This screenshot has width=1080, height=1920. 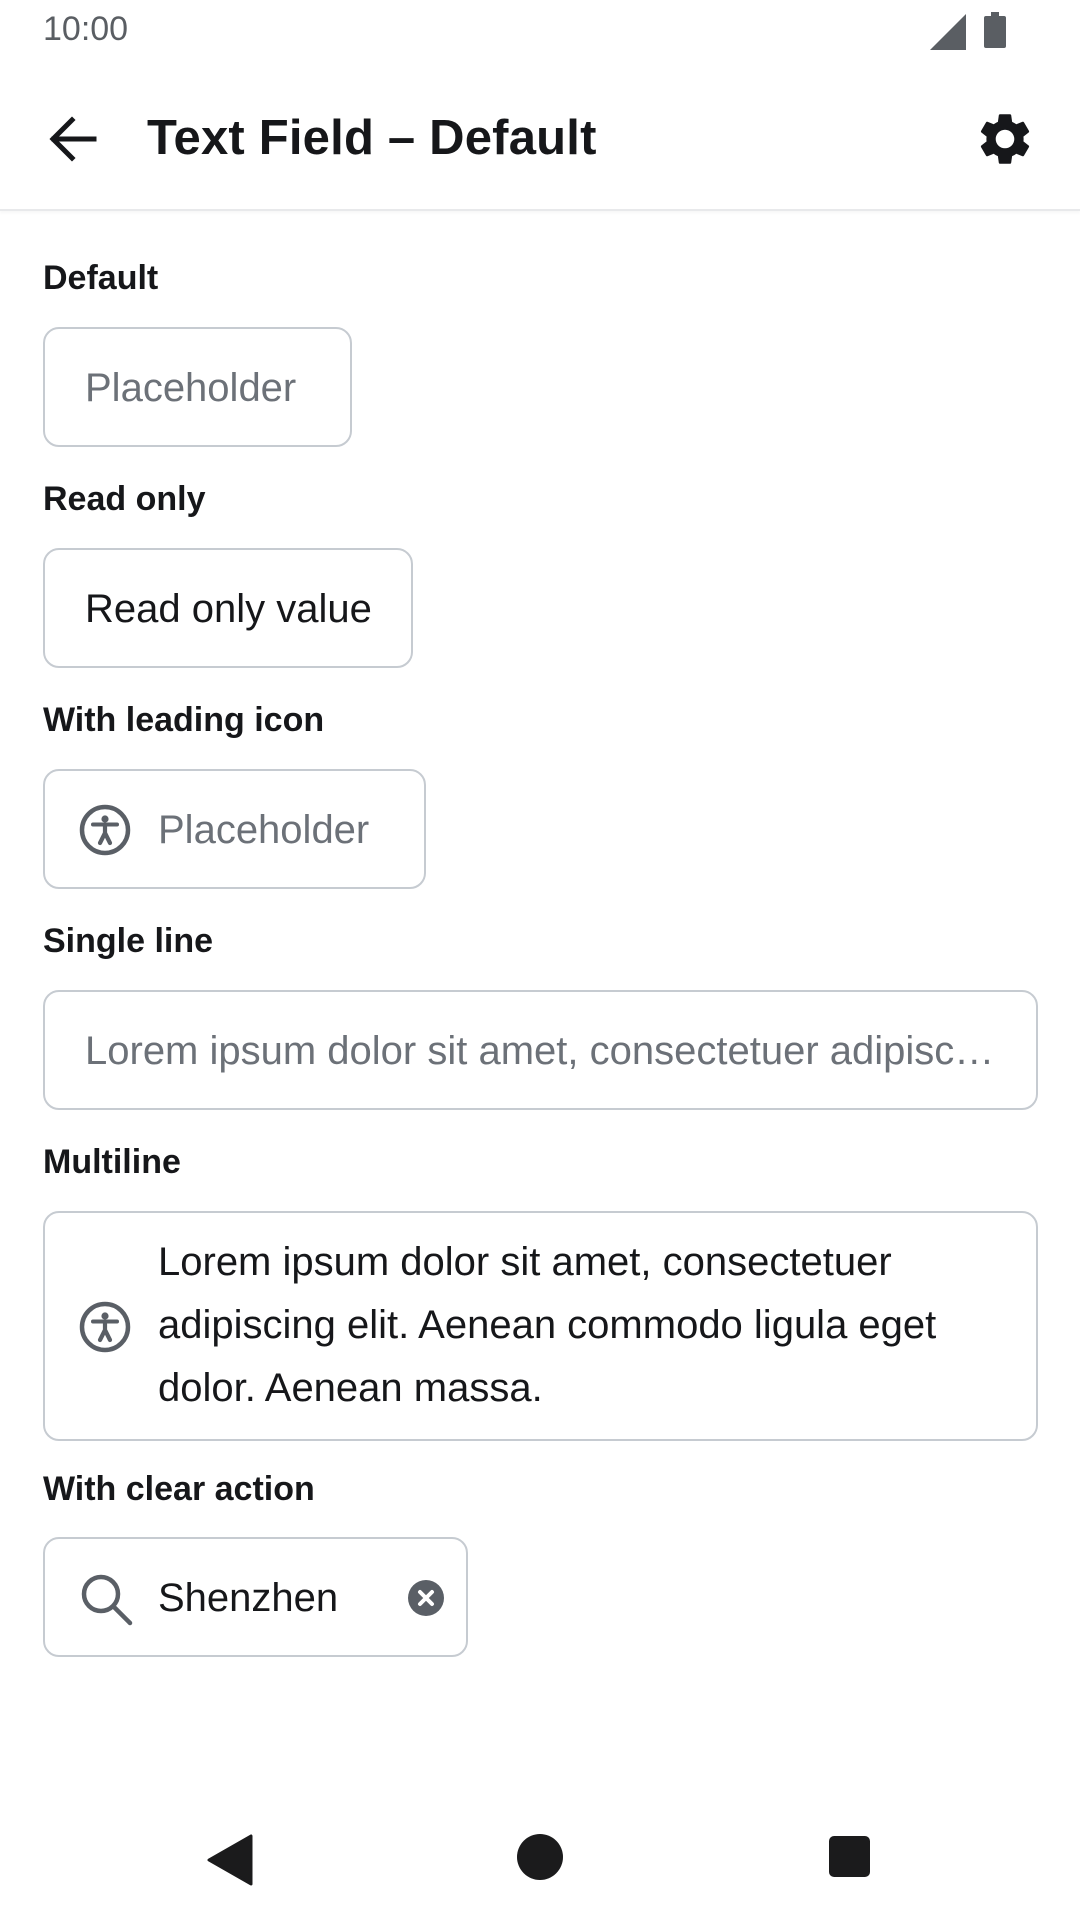 What do you see at coordinates (72, 139) in the screenshot?
I see `back-arrow-icon` at bounding box center [72, 139].